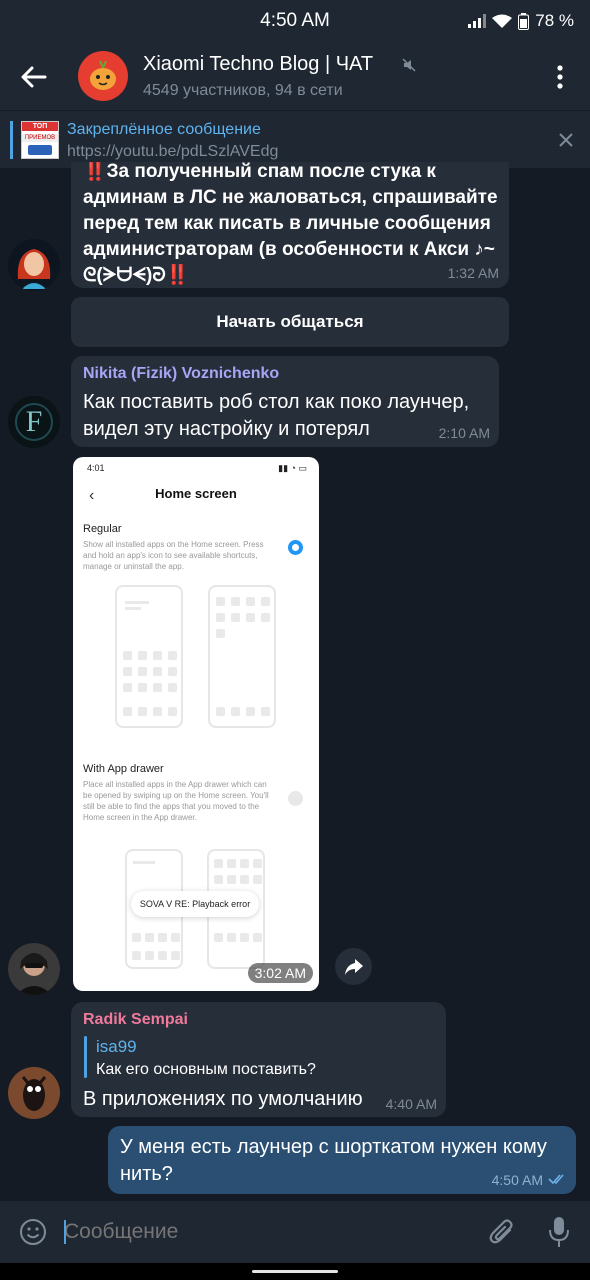 This screenshot has width=590, height=1280. I want to click on emoji-icon, so click(33, 1232).